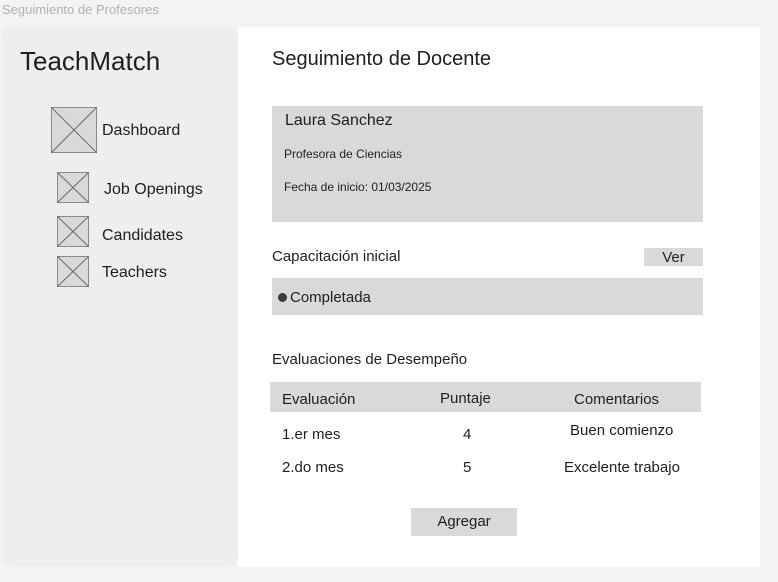 This screenshot has width=778, height=582. Describe the element at coordinates (282, 297) in the screenshot. I see `status-dot-icon` at that location.